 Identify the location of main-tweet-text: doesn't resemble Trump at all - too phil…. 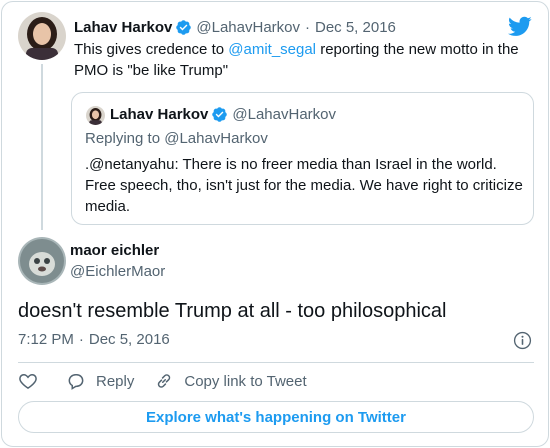
(232, 311).